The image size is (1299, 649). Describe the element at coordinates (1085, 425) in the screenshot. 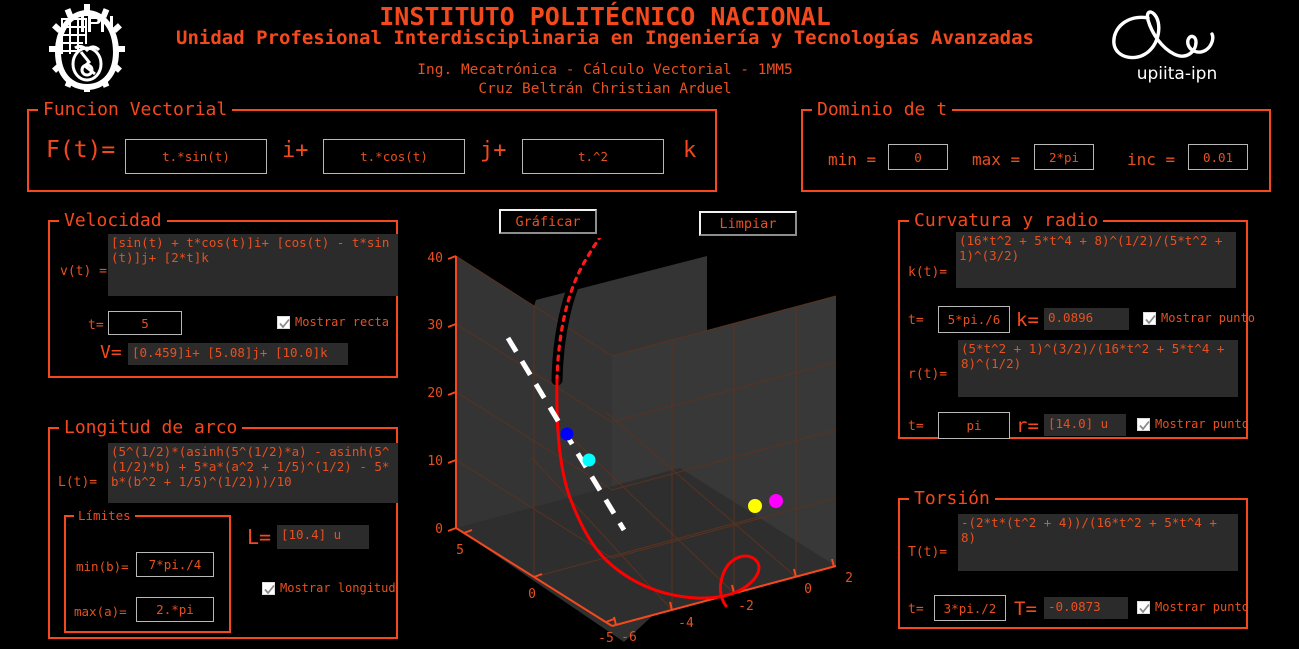

I see `r-value: [14.0] u` at that location.